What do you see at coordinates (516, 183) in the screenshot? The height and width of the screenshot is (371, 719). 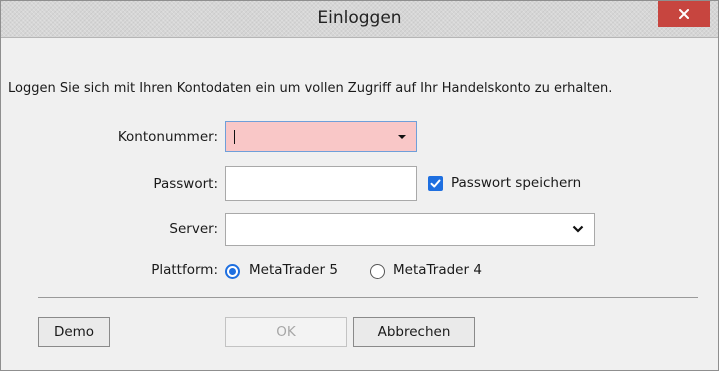 I see `save-password-label: Passwort speichern` at bounding box center [516, 183].